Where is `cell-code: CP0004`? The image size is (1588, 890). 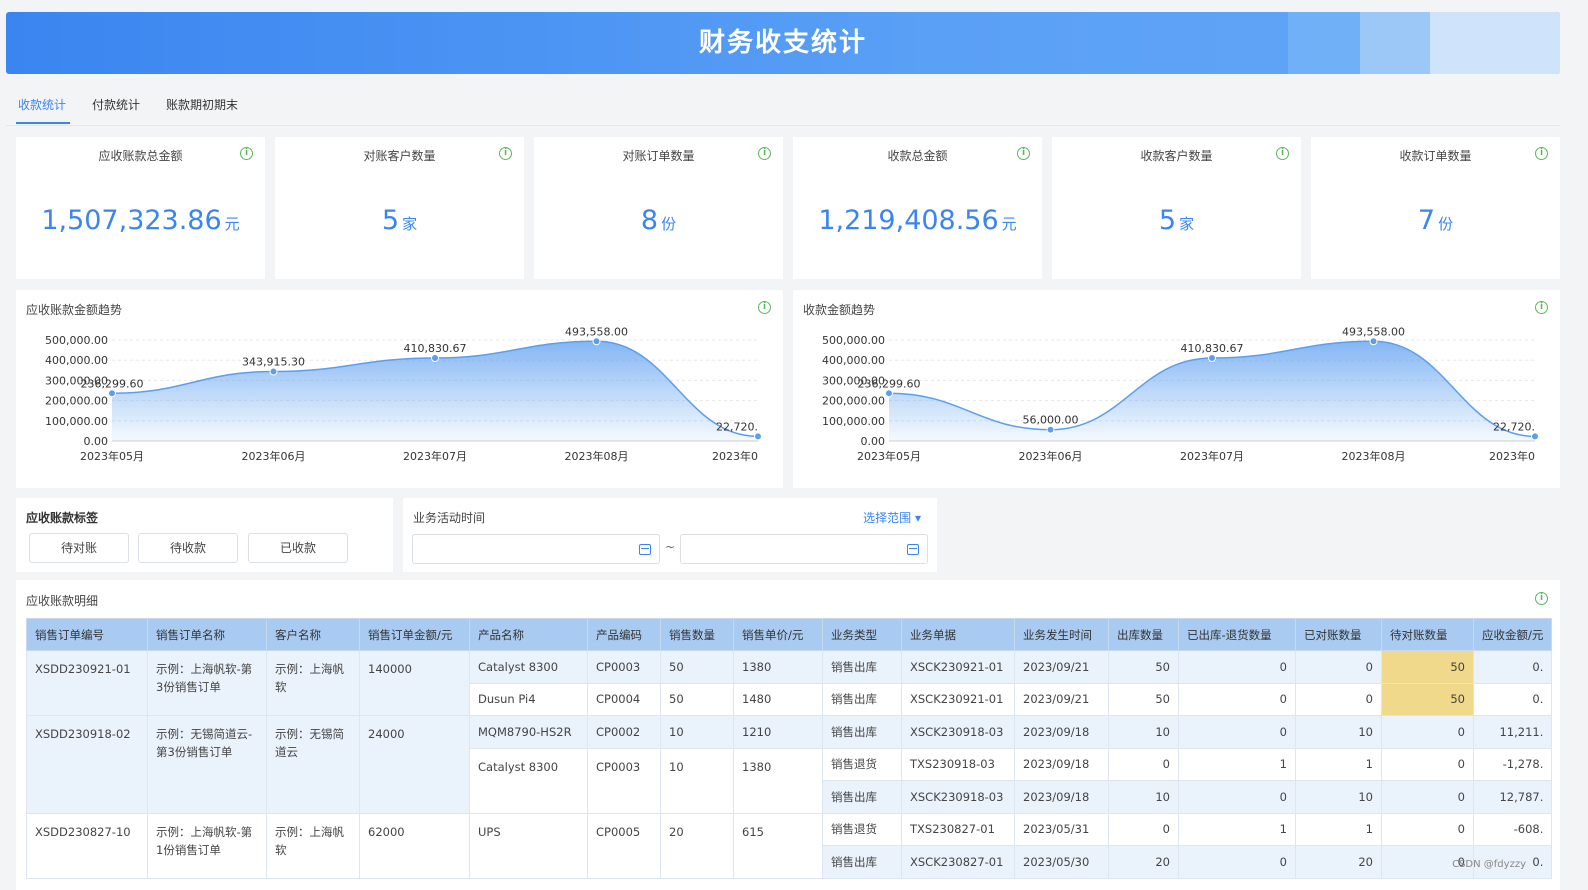
cell-code: CP0004 is located at coordinates (624, 699).